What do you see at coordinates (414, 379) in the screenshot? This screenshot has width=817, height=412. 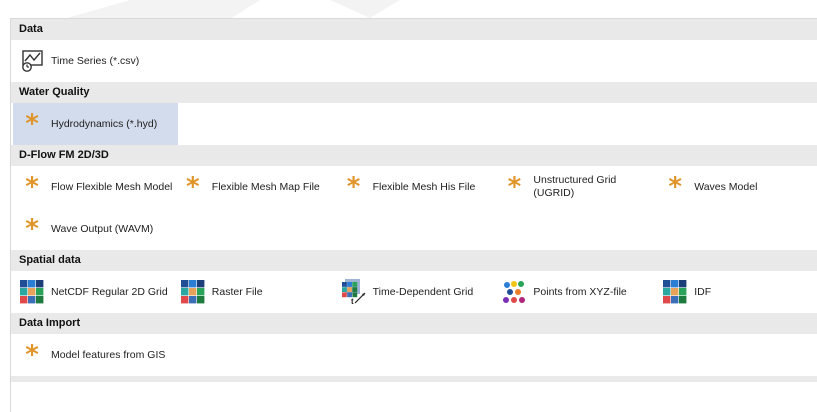 I see `panel-footer-bar` at bounding box center [414, 379].